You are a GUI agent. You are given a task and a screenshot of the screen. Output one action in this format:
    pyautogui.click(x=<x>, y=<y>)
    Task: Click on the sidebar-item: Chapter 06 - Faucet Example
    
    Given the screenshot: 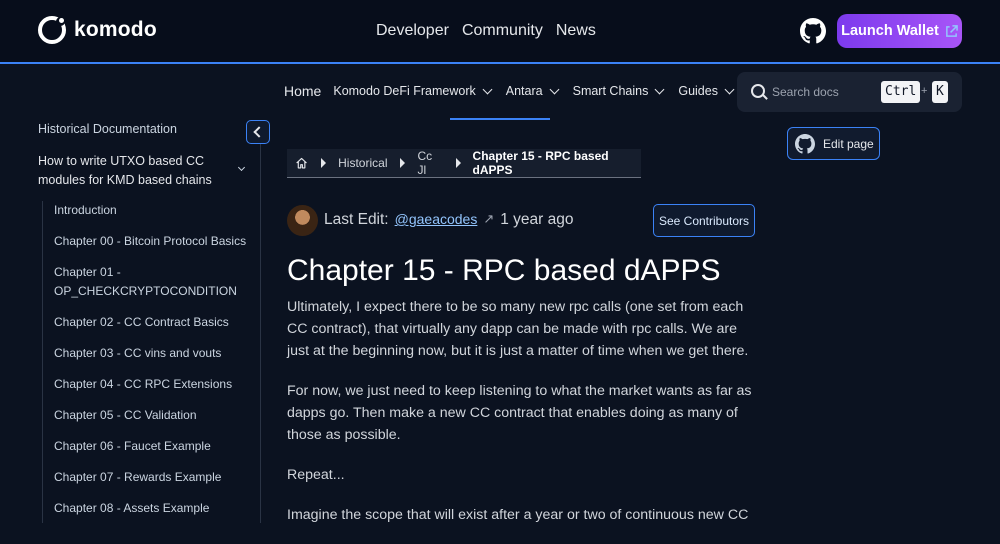 What is the action you would take?
    pyautogui.click(x=154, y=446)
    